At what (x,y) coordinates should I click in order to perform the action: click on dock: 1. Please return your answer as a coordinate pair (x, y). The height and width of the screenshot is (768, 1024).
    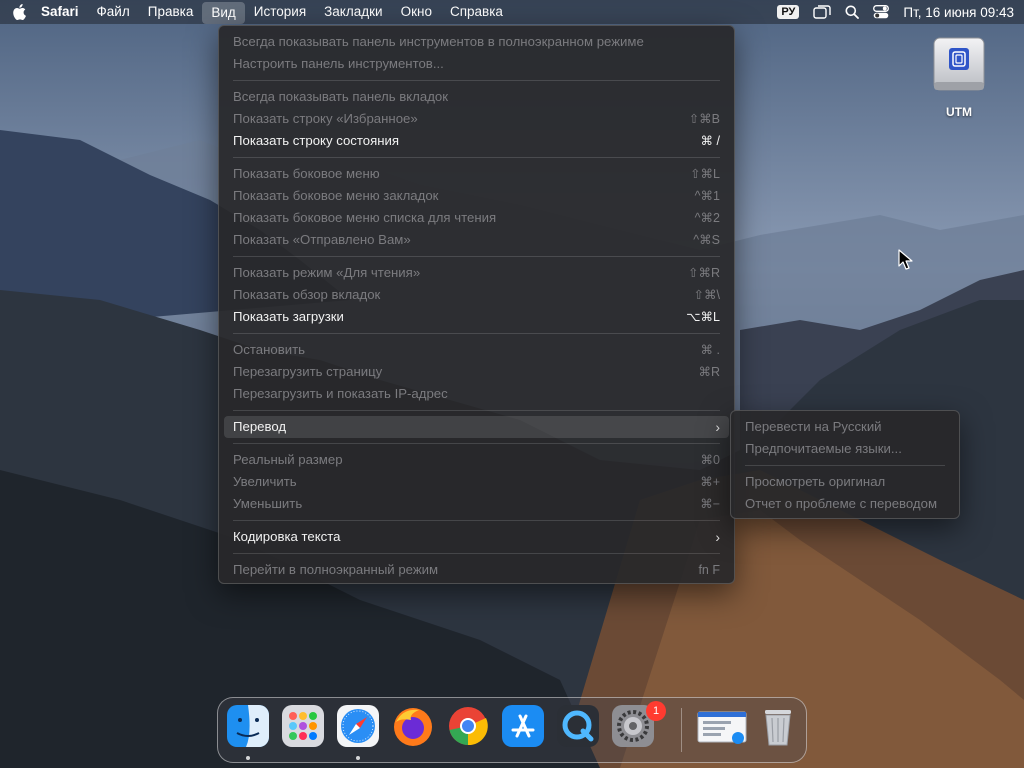
    Looking at the image, I should click on (512, 730).